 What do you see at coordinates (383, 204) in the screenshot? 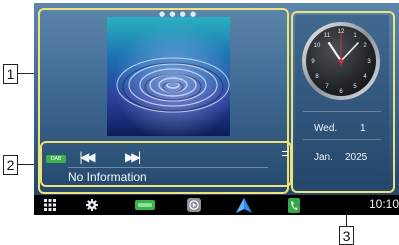
I see `clock-time-display: 10:10` at bounding box center [383, 204].